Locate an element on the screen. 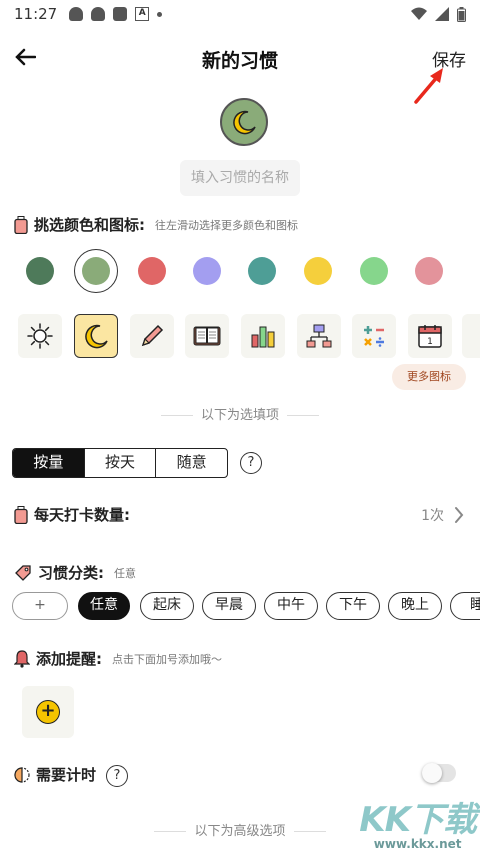 The image size is (480, 855). mode-segmented-control: 按量 按天 随意 is located at coordinates (120, 463).